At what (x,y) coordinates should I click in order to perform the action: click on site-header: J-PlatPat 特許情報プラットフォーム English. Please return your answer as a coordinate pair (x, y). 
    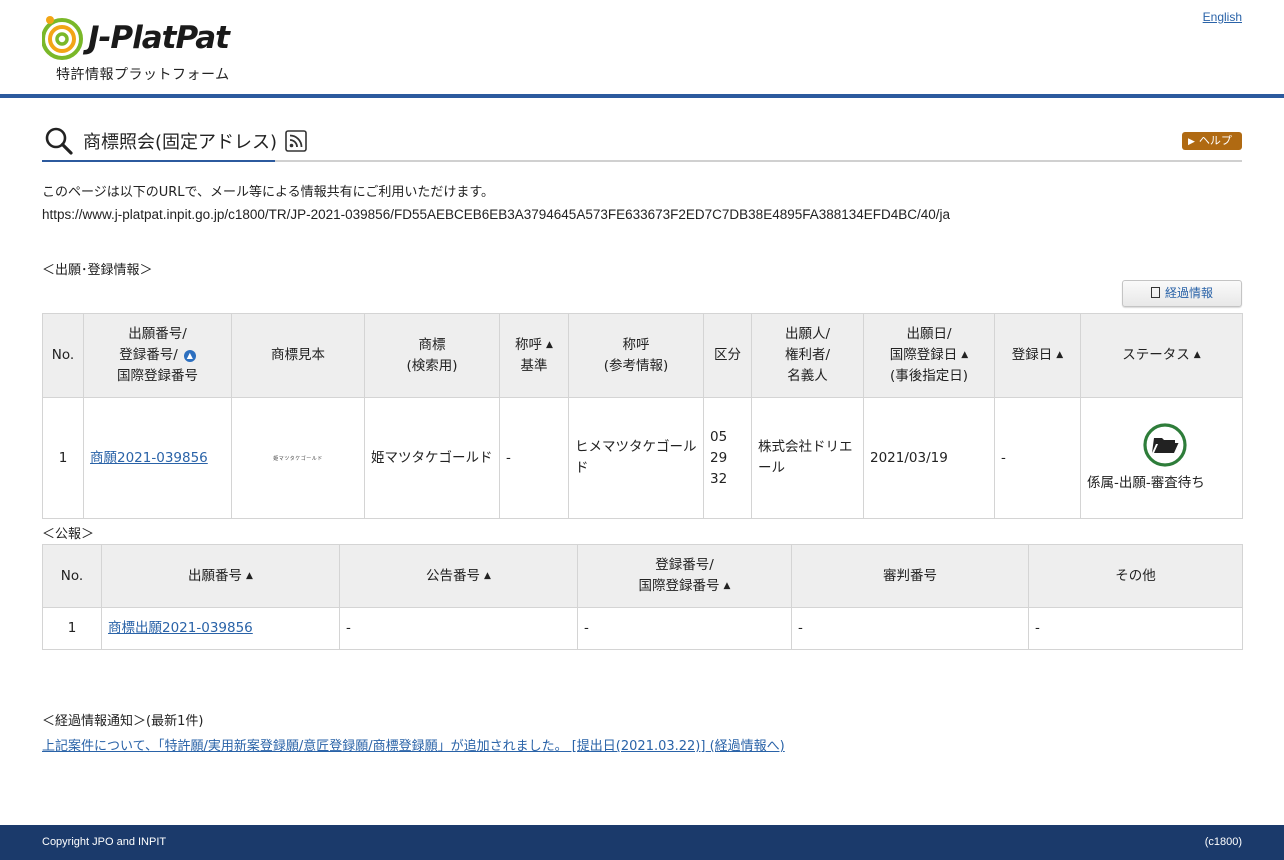
    Looking at the image, I should click on (642, 47).